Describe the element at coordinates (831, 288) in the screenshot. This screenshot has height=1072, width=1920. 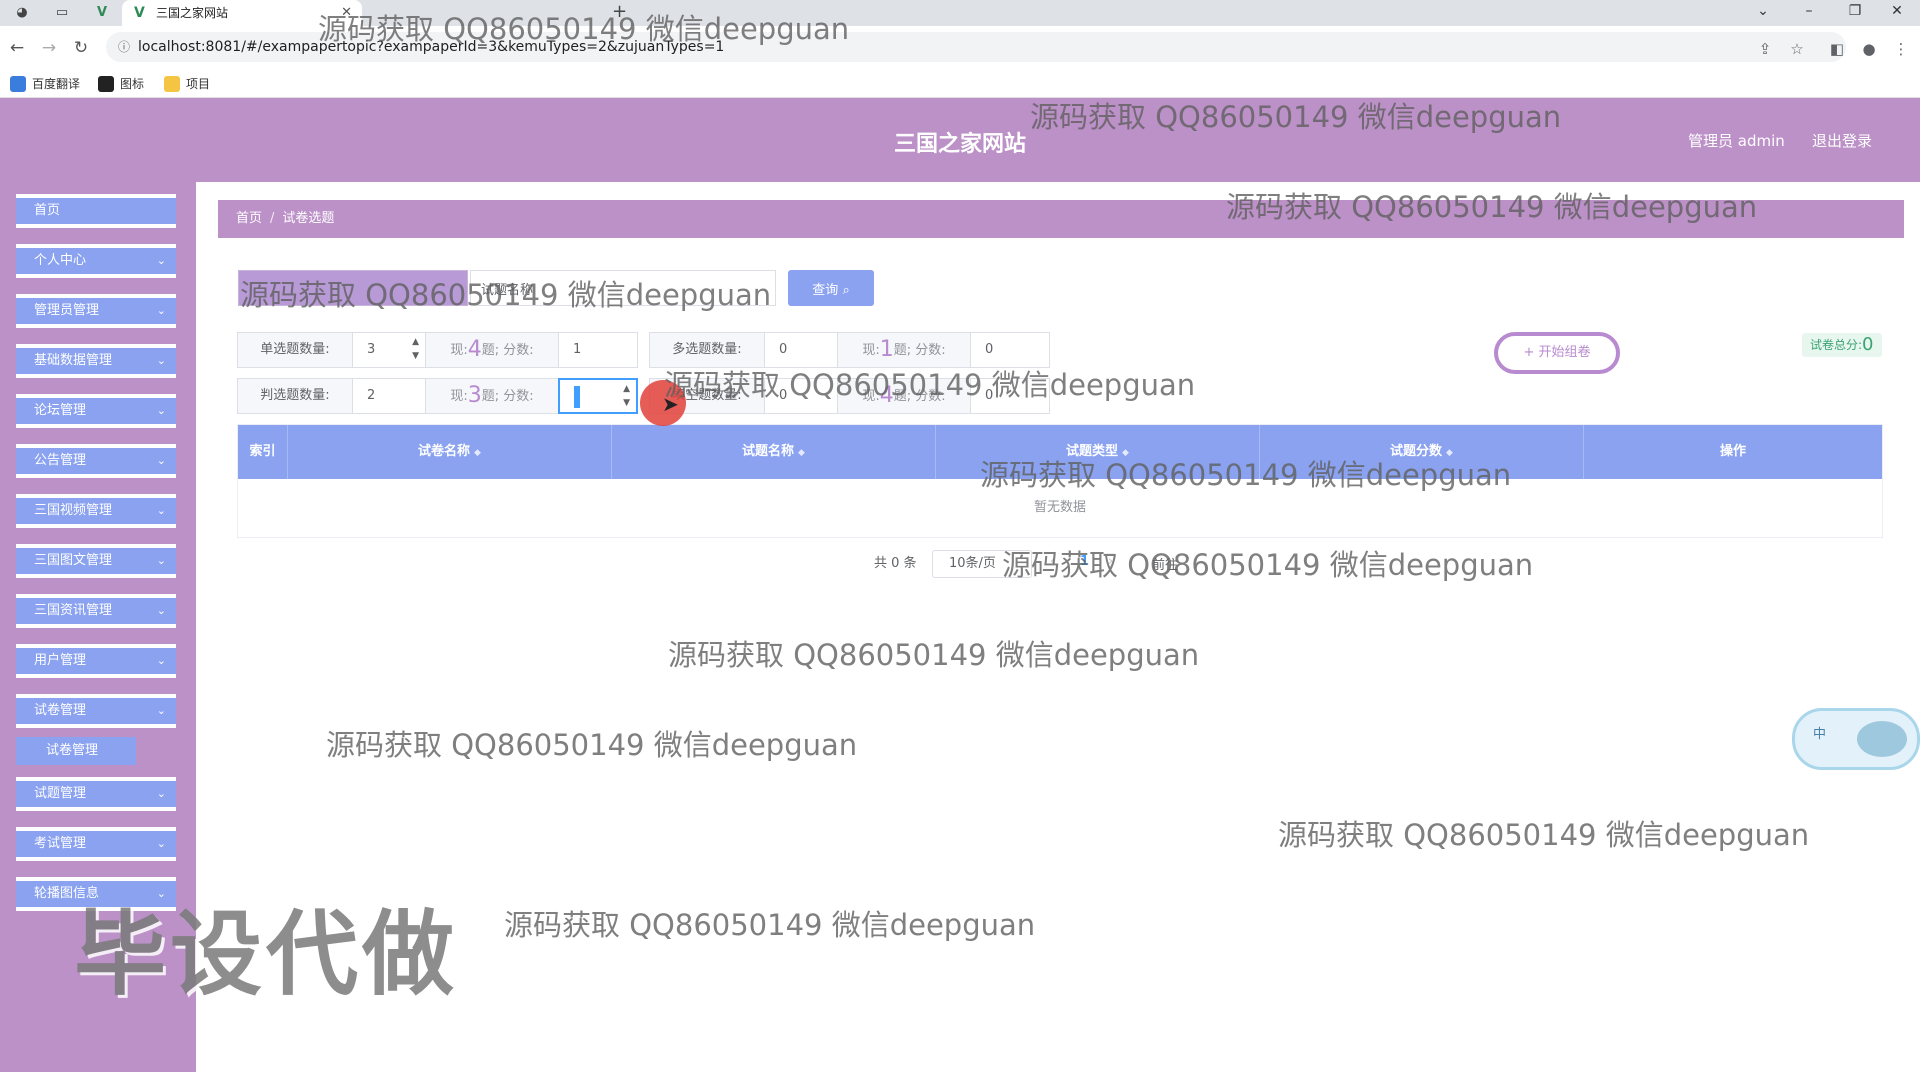
I see `query-button: 查询 ⌕` at that location.